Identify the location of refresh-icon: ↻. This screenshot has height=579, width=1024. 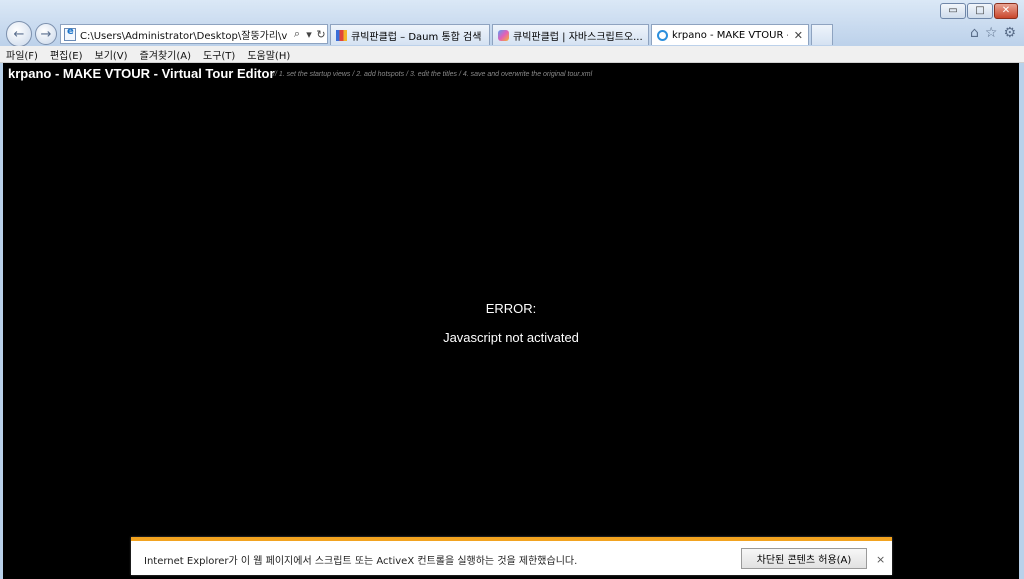
(321, 34).